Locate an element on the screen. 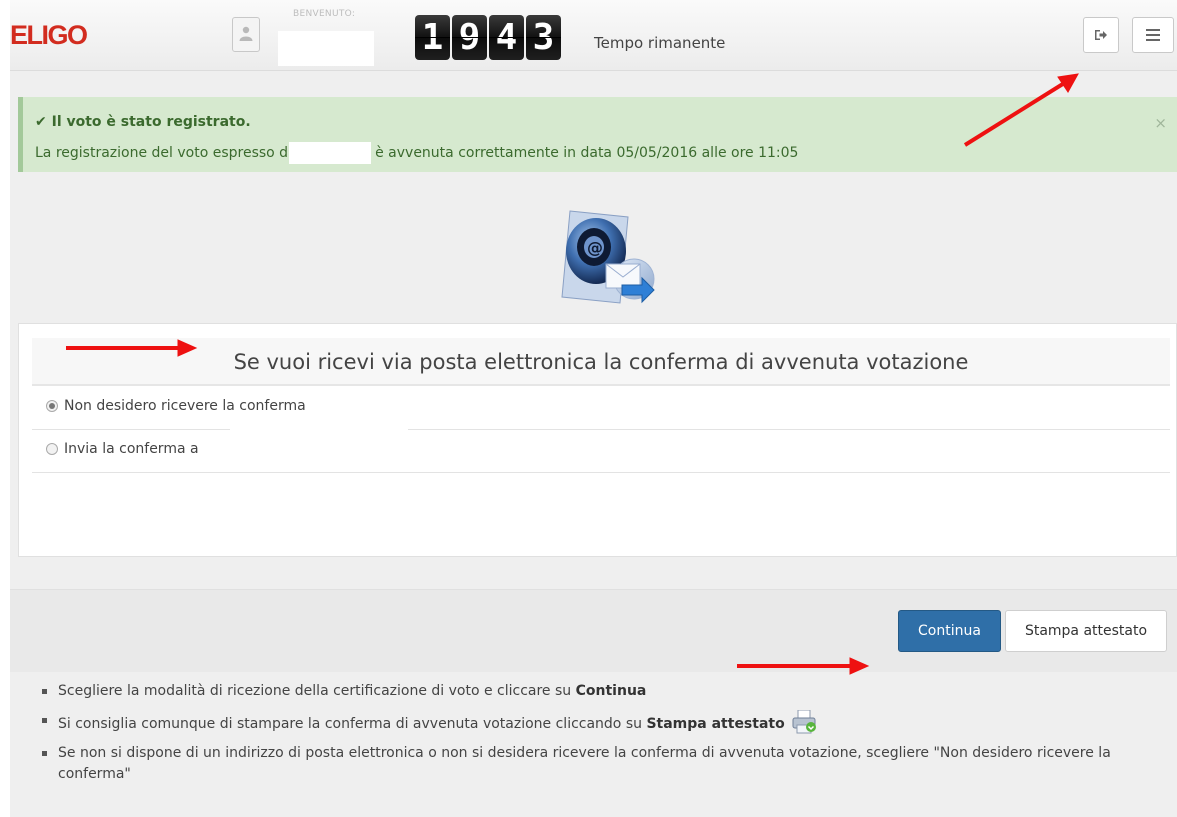 This screenshot has height=817, width=1177. sign-out-icon is located at coordinates (1101, 35).